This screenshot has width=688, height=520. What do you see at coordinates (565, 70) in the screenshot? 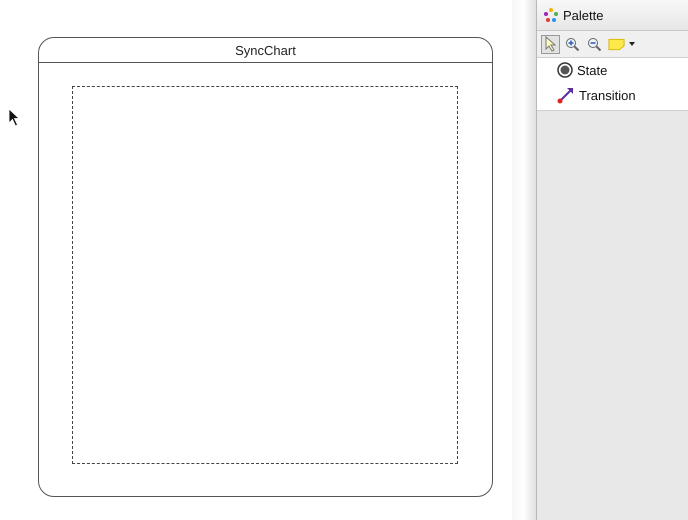
I see `state-icon` at bounding box center [565, 70].